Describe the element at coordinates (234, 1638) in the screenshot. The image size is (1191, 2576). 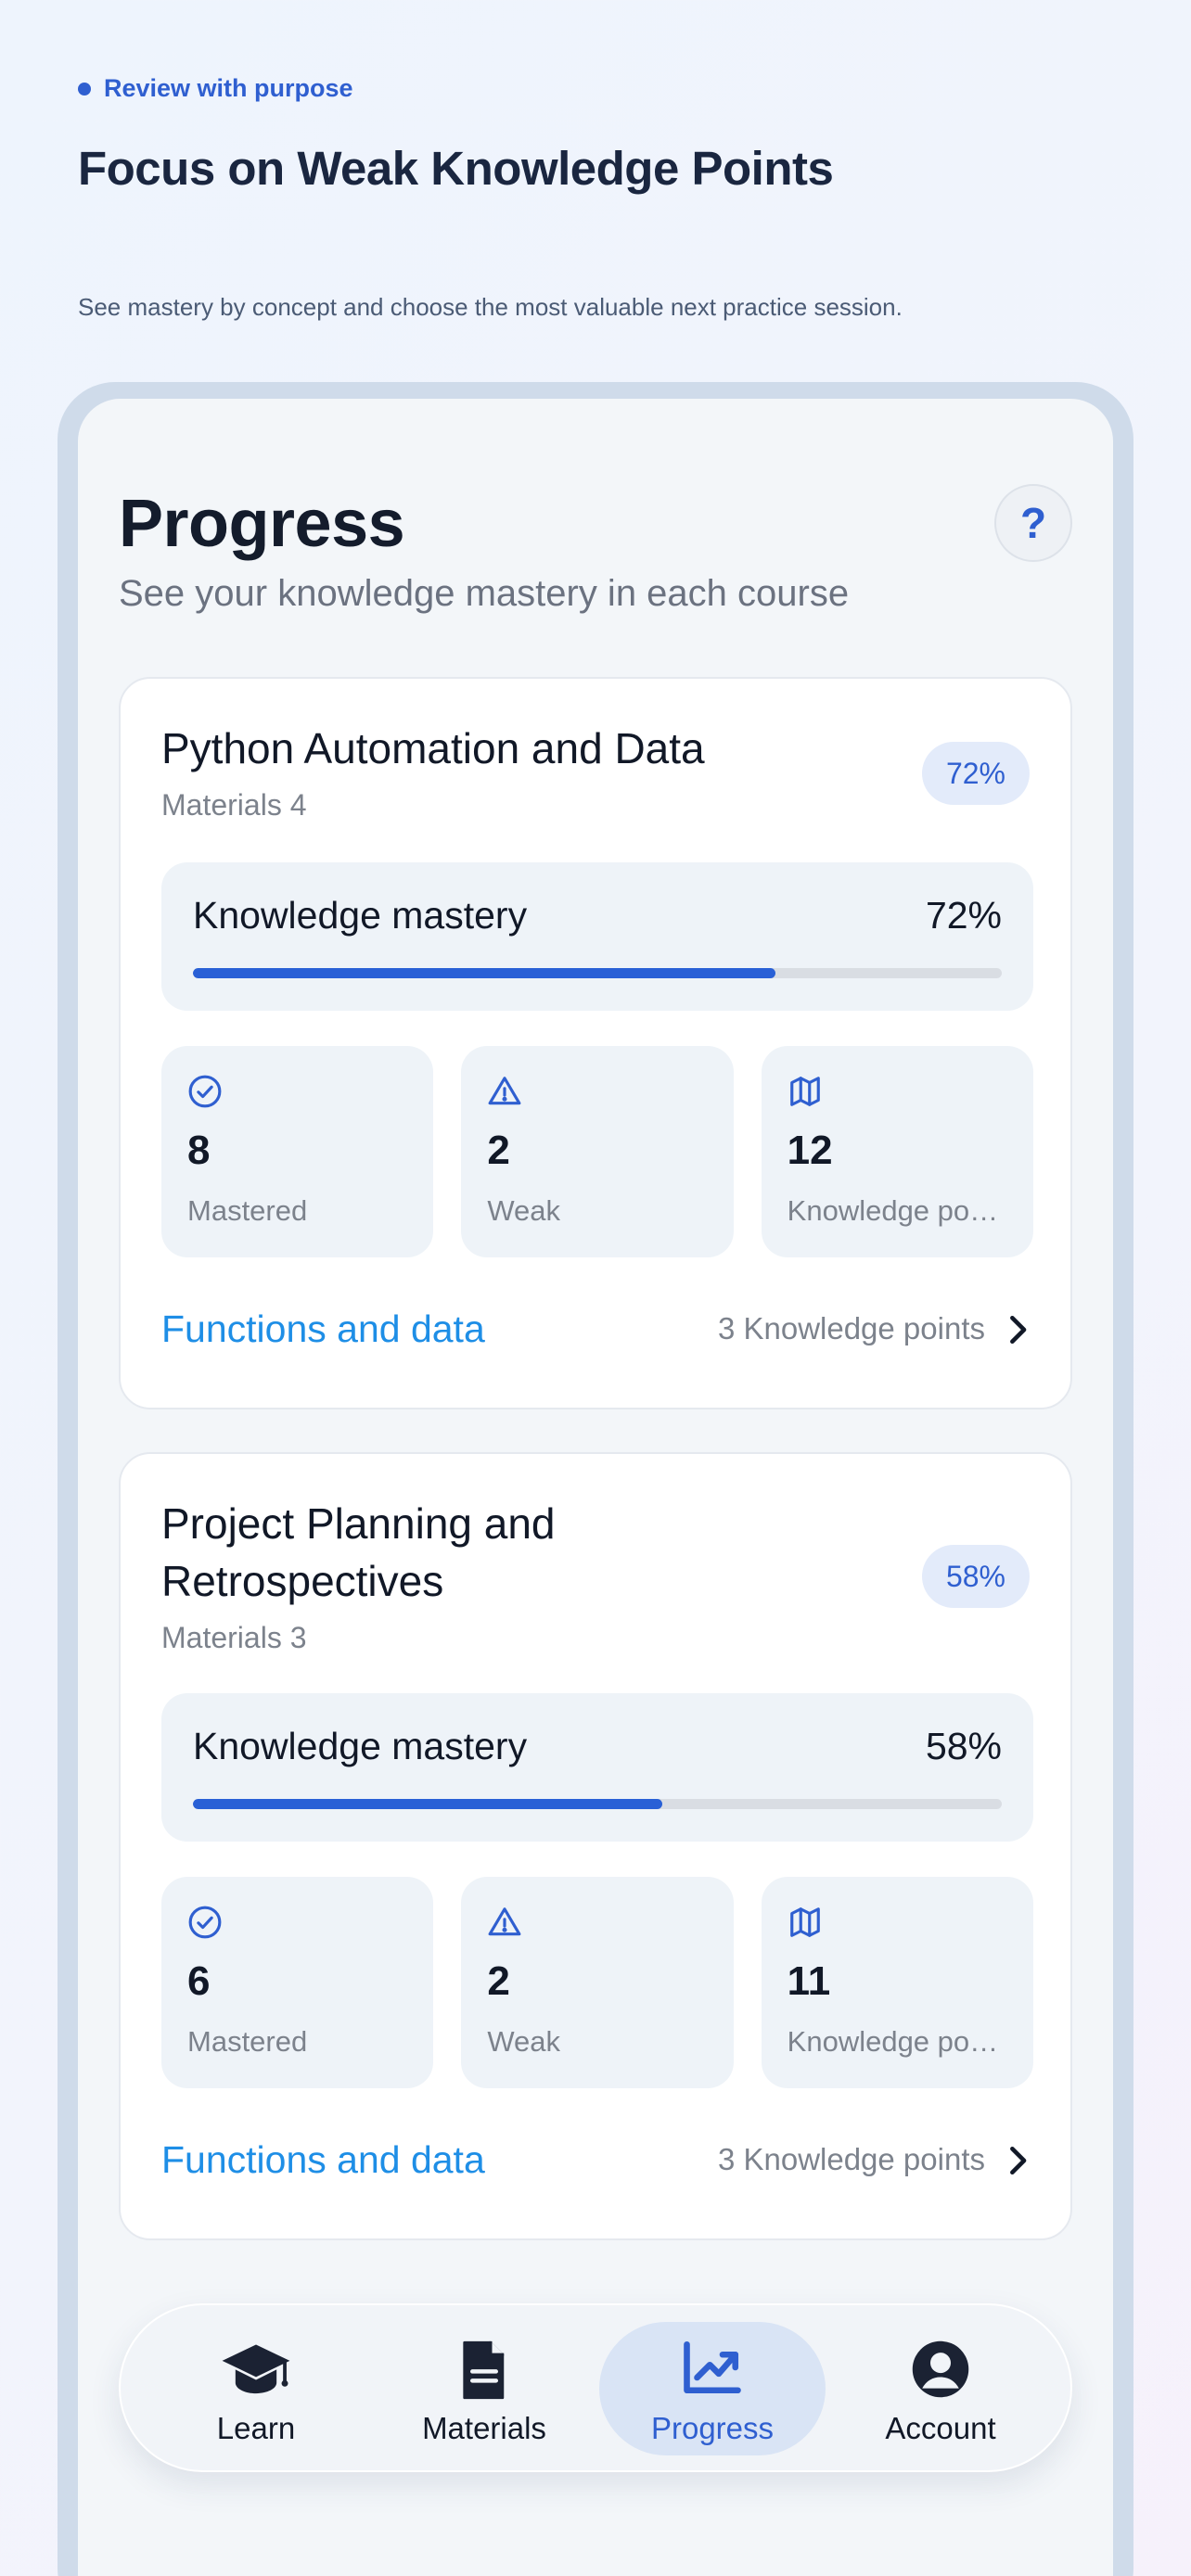
I see `materials-count: Materials 3` at that location.